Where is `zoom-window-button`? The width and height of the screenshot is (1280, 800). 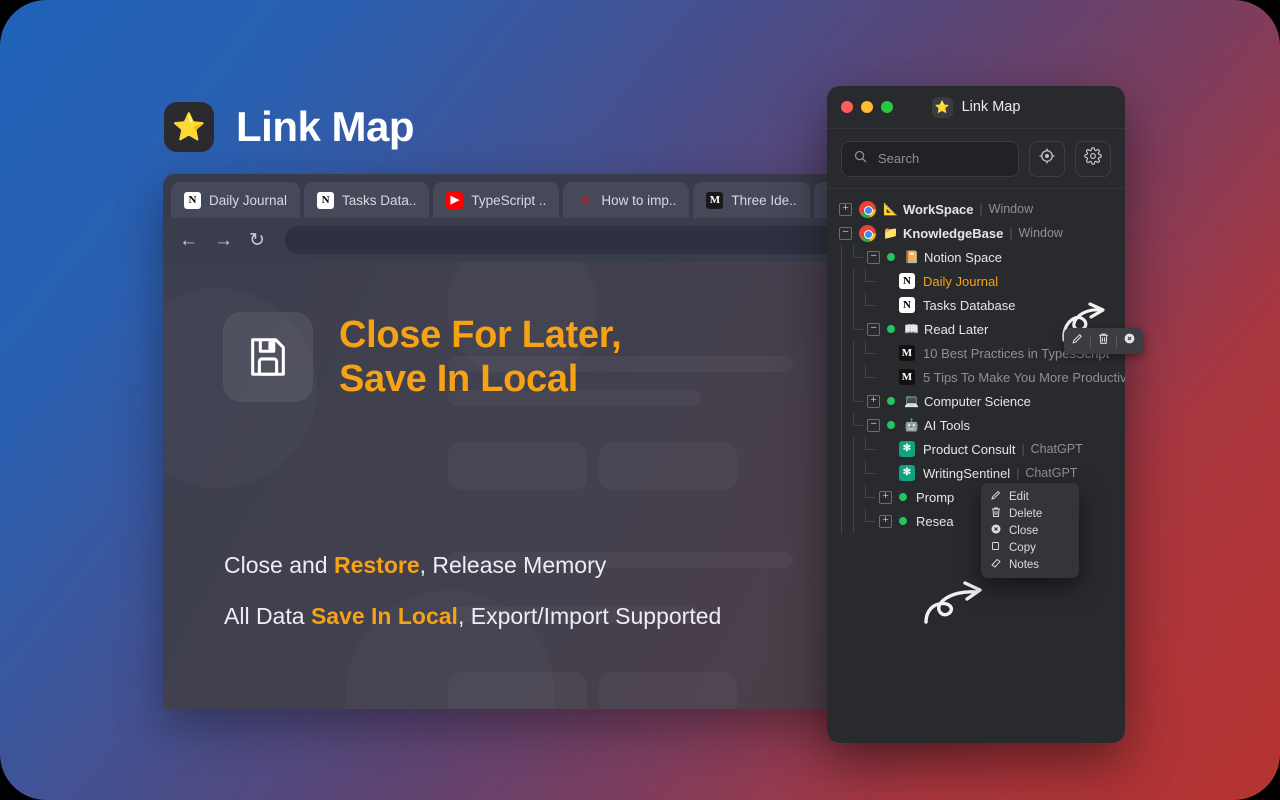
zoom-window-button is located at coordinates (887, 107).